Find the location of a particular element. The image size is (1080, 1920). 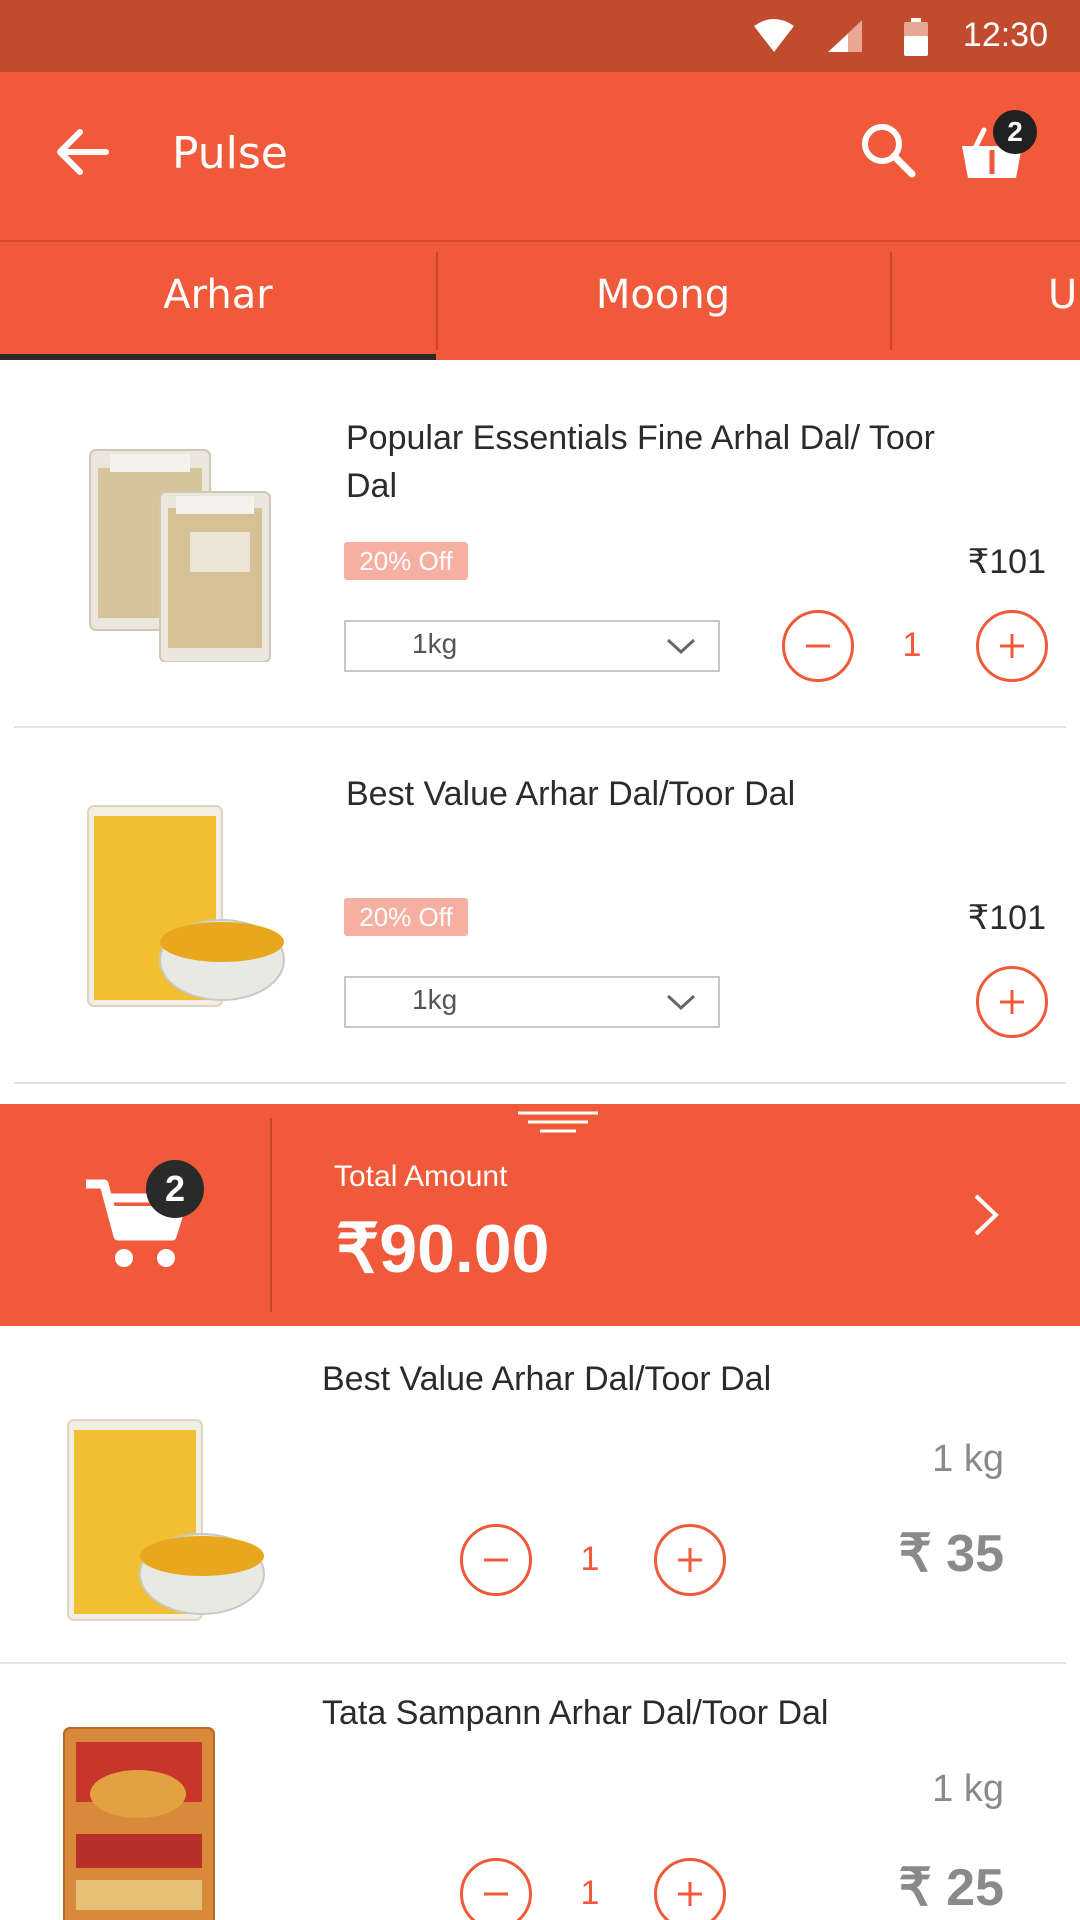

page-title: Pulse is located at coordinates (230, 153).